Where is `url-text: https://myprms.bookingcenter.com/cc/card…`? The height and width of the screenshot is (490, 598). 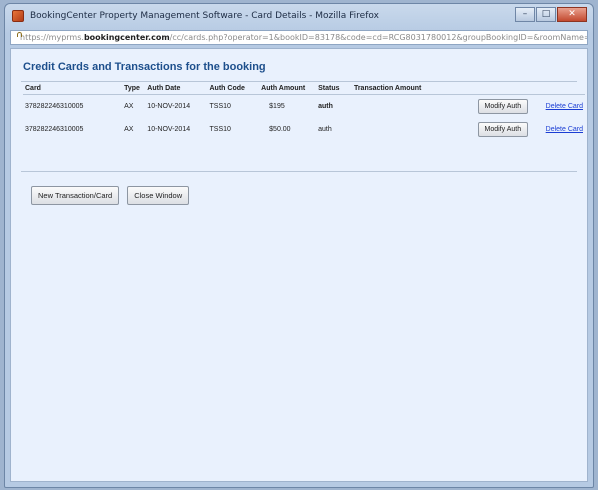
url-text: https://myprms.bookingcenter.com/cc/card… is located at coordinates (303, 37).